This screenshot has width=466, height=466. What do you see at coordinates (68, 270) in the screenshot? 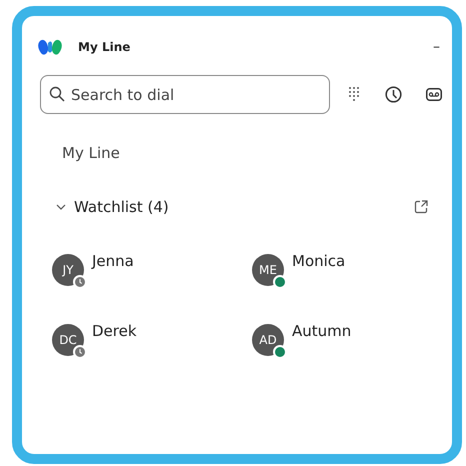
I see `avatar: JY` at bounding box center [68, 270].